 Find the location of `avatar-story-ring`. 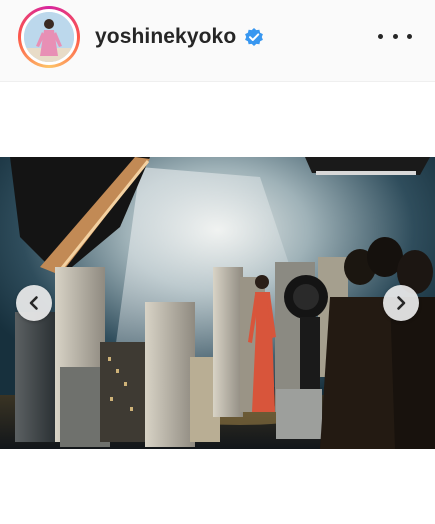

avatar-story-ring is located at coordinates (49, 37).